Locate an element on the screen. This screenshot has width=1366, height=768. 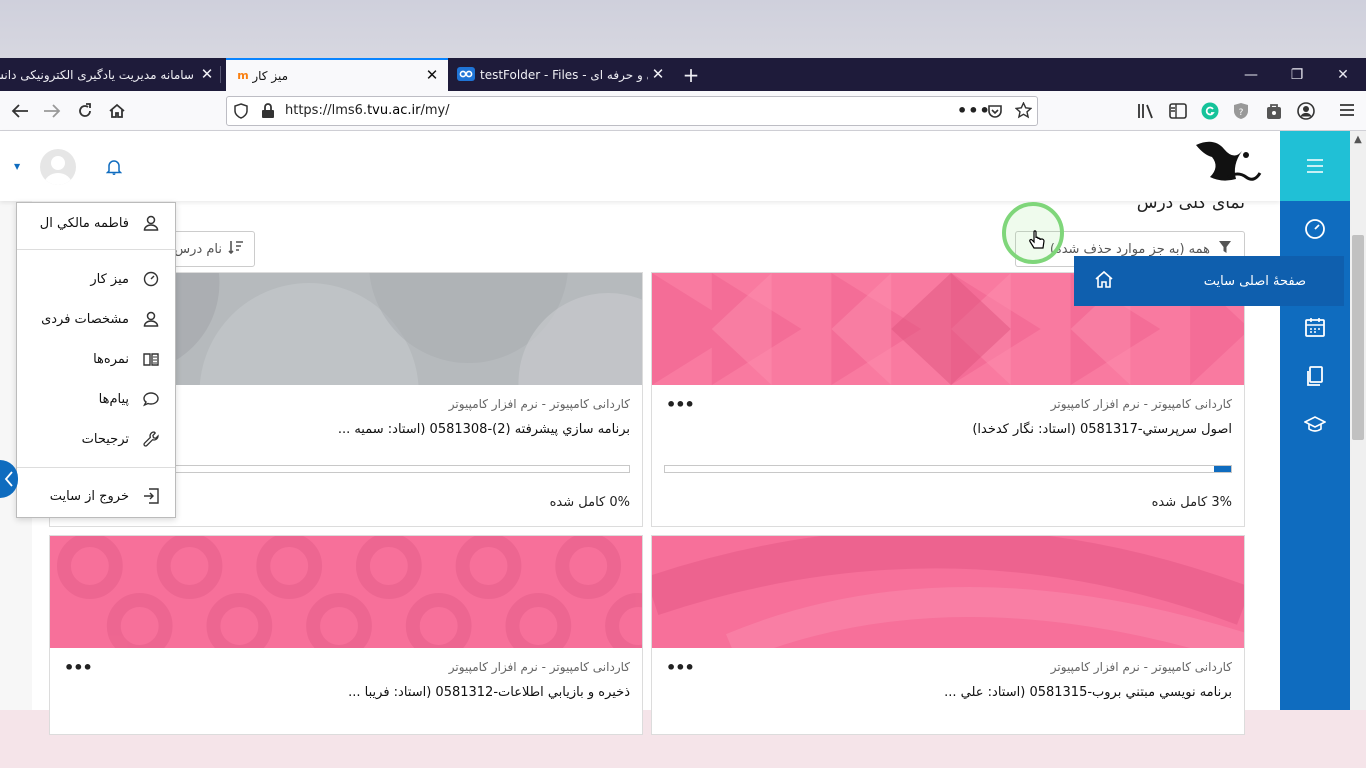
library-icon is located at coordinates (1146, 113).